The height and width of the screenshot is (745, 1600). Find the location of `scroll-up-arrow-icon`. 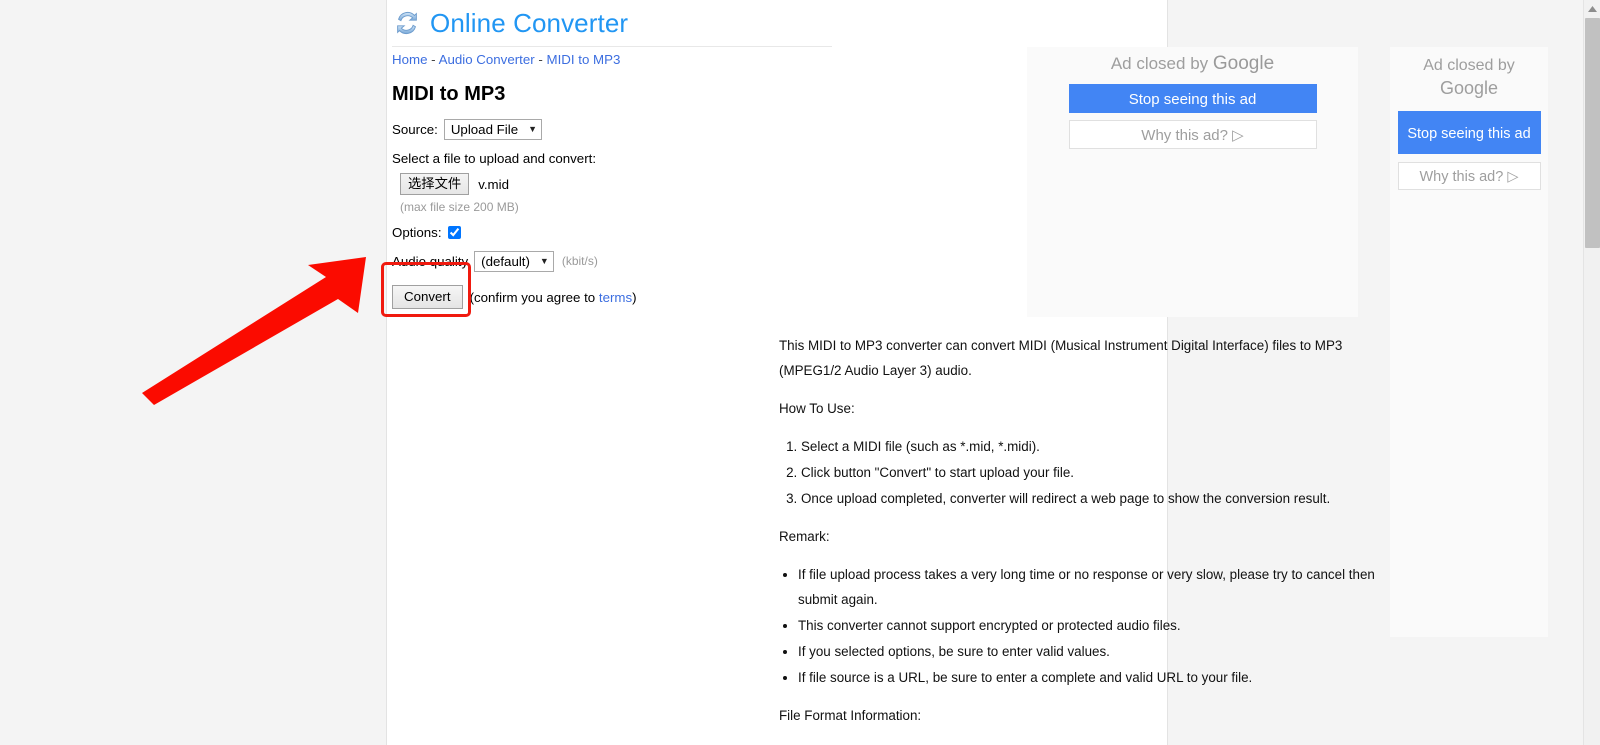

scroll-up-arrow-icon is located at coordinates (1592, 8).